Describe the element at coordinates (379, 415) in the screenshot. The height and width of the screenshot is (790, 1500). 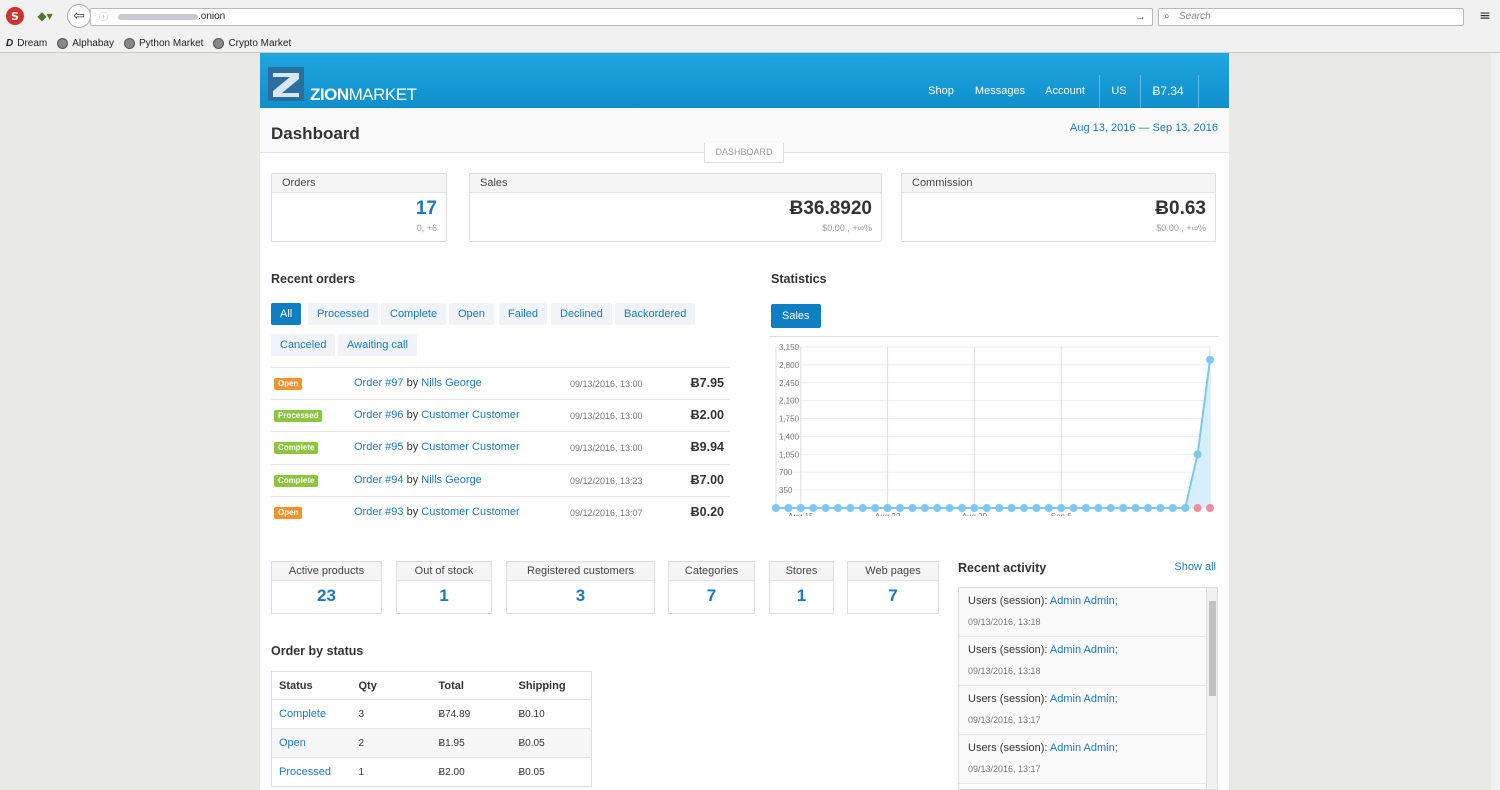
I see `order-link: Order #96` at that location.